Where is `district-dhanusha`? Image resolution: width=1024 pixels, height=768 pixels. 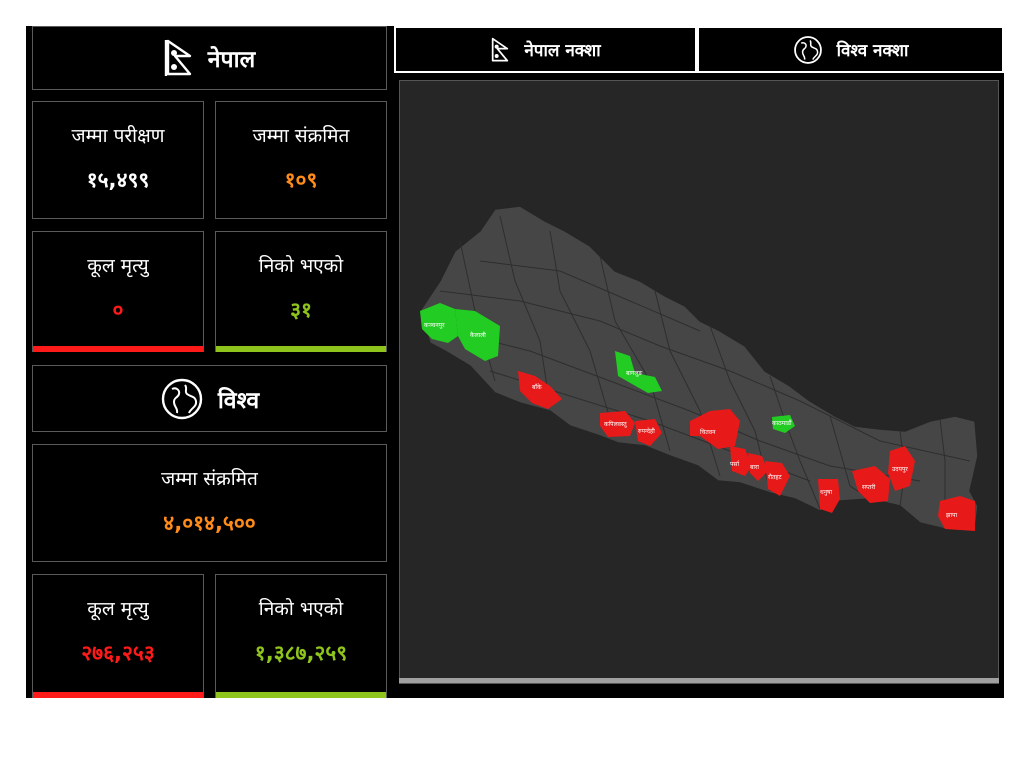
district-dhanusha is located at coordinates (829, 496).